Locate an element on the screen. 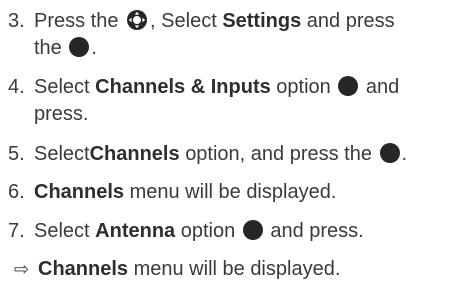  step-number: 4. is located at coordinates (16, 87).